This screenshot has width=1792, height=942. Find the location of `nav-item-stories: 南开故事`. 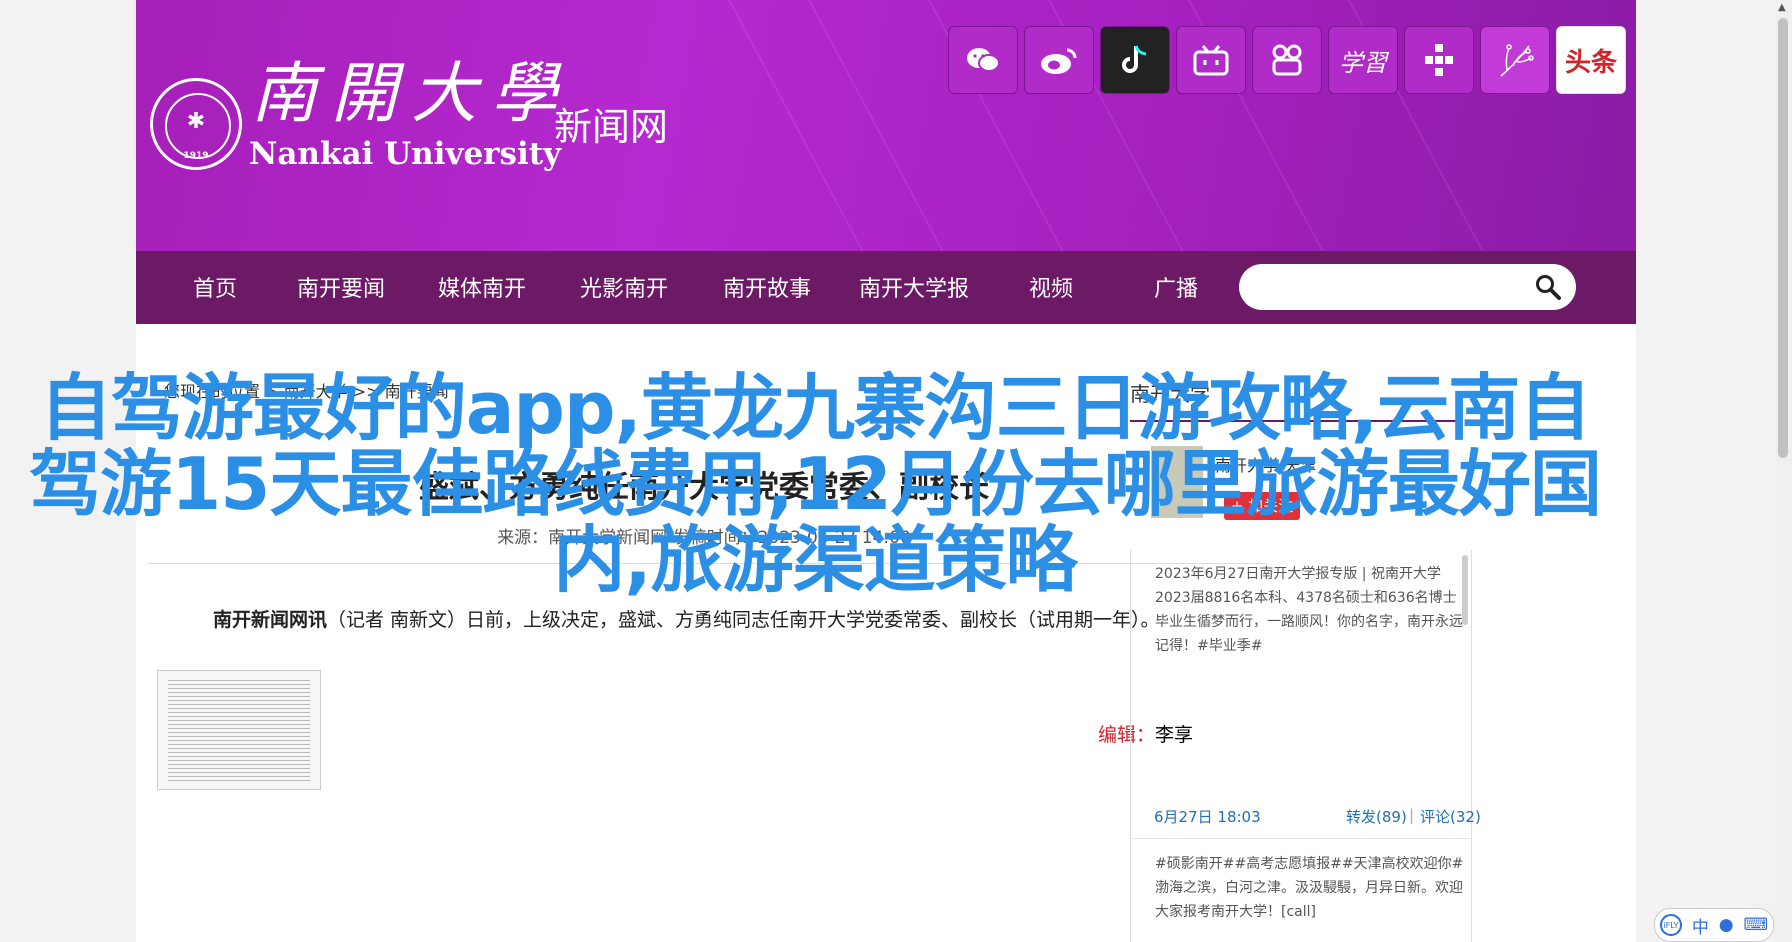

nav-item-stories: 南开故事 is located at coordinates (767, 287).